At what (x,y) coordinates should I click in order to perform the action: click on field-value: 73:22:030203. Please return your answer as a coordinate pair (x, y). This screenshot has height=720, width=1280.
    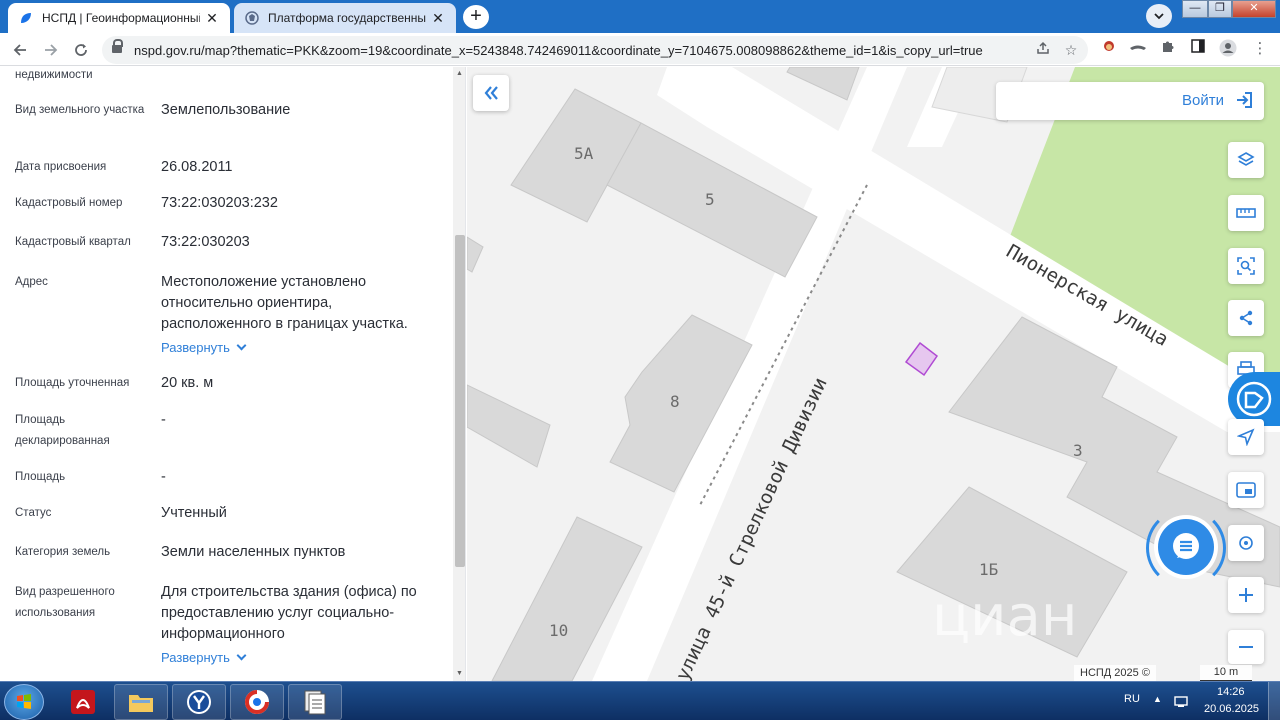
    Looking at the image, I should click on (303, 242).